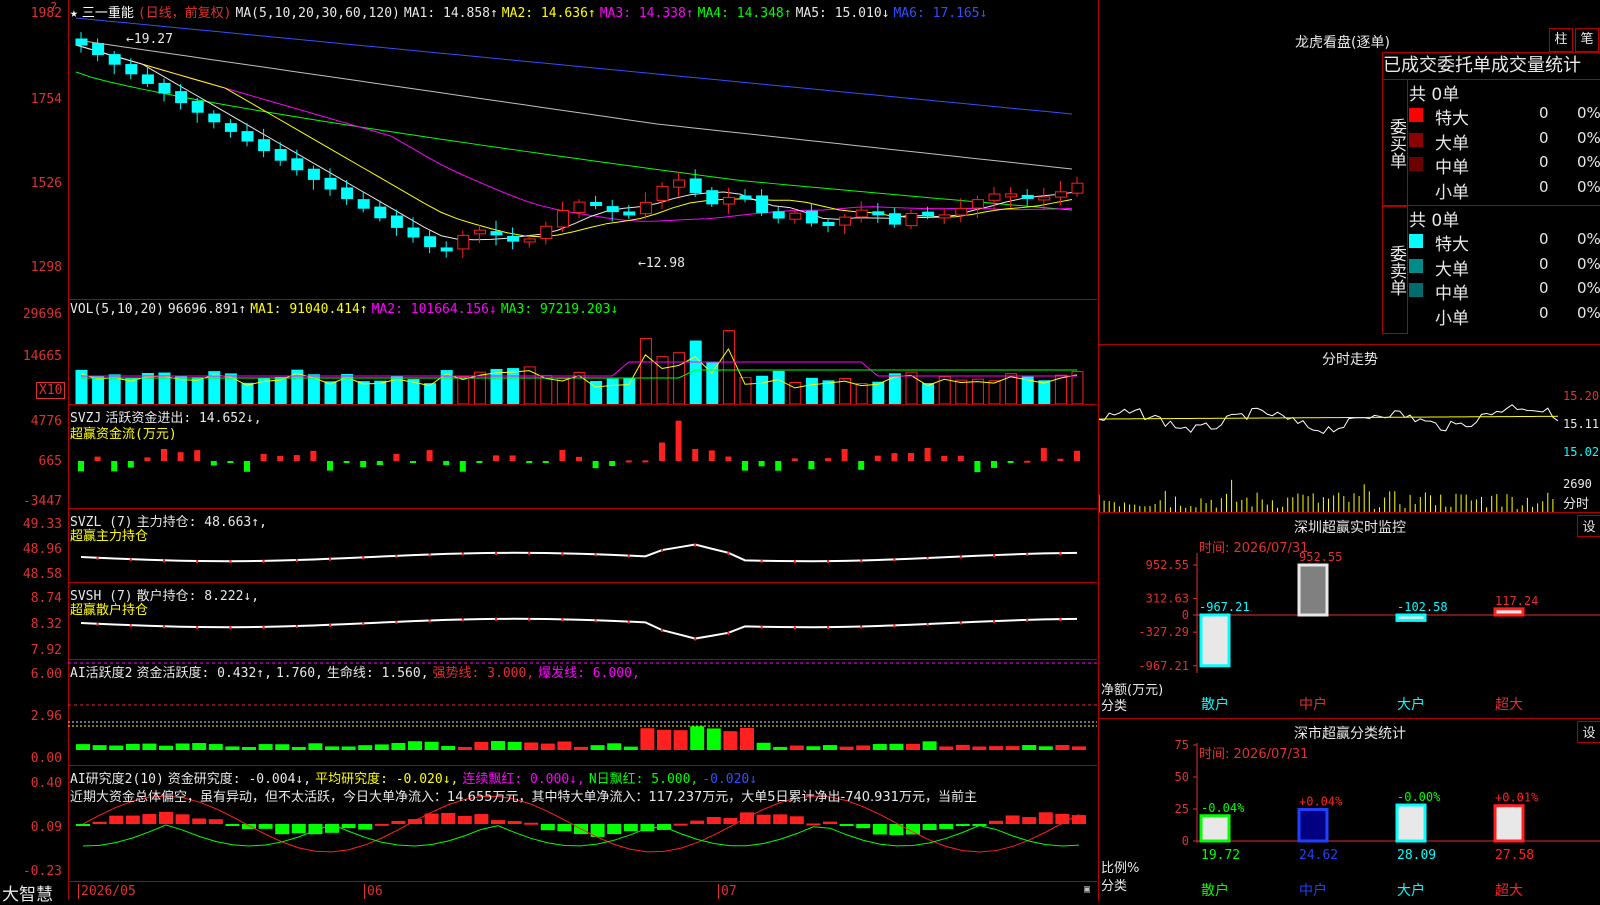 Image resolution: width=1600 pixels, height=905 pixels. Describe the element at coordinates (1224, 607) in the screenshot. I see `monitor-value: -967.21` at that location.